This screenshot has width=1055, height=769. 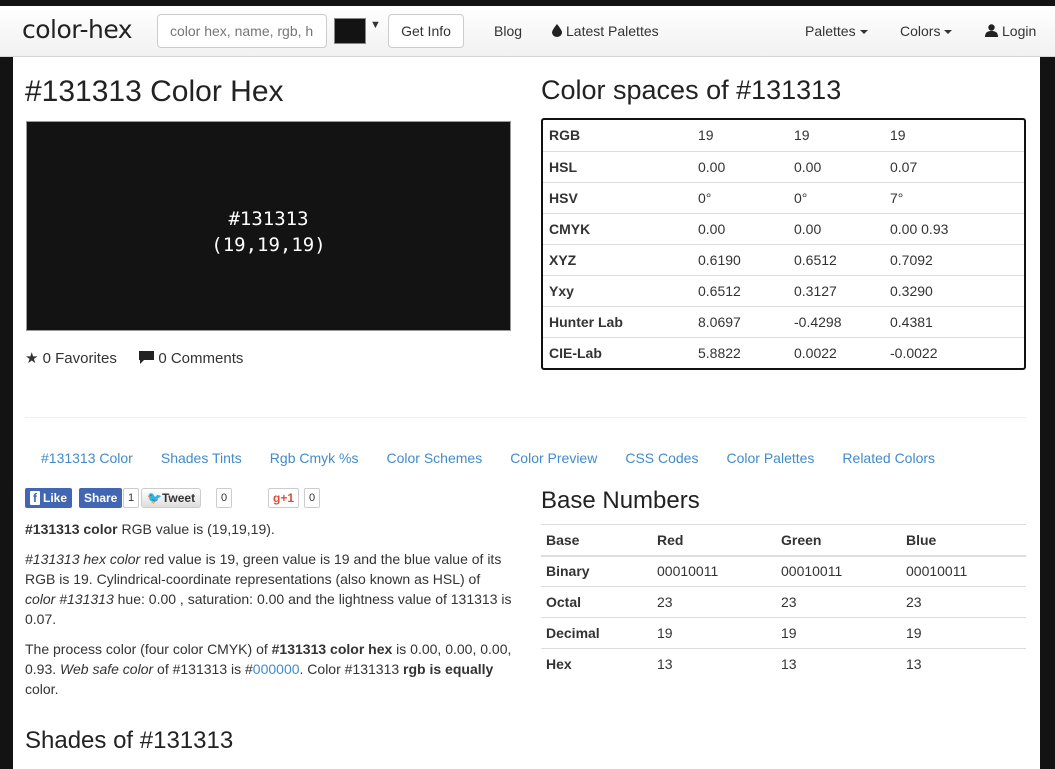 I want to click on color-space-row: RGB 19 19 19, so click(x=783, y=135).